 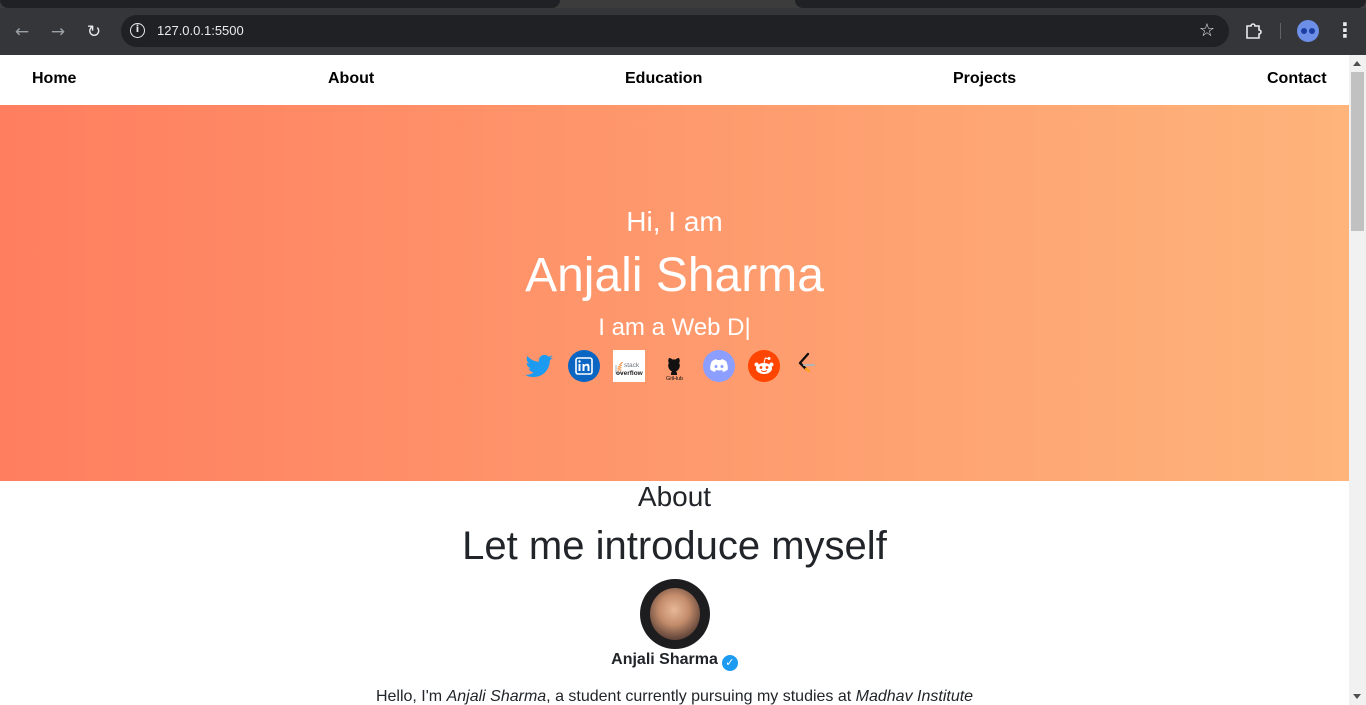 What do you see at coordinates (914, 696) in the screenshot?
I see `intro-institute: Madhav Institute` at bounding box center [914, 696].